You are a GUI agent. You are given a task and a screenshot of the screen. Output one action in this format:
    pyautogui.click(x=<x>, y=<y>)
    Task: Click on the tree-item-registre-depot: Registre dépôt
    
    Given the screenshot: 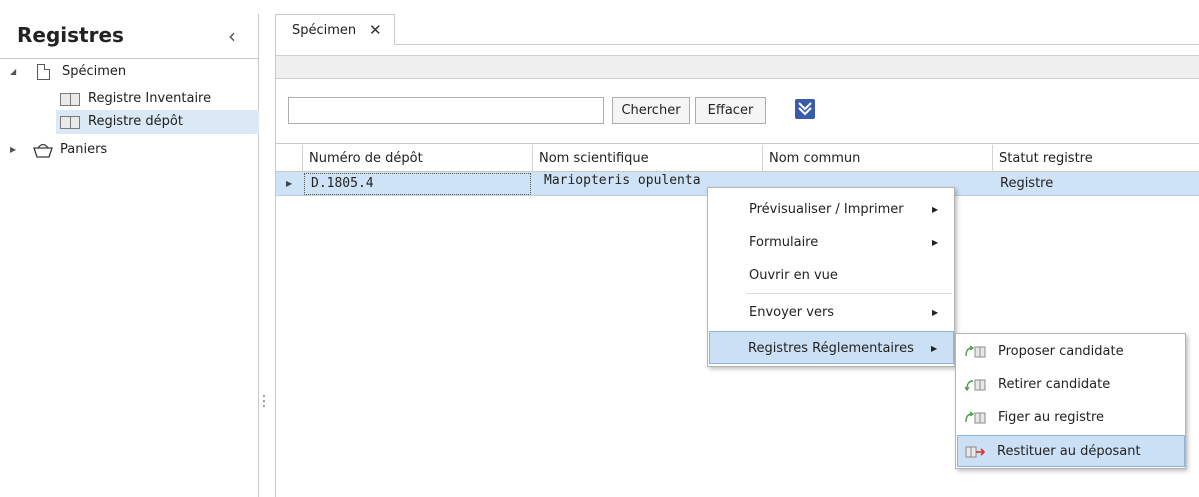 What is the action you would take?
    pyautogui.click(x=157, y=122)
    